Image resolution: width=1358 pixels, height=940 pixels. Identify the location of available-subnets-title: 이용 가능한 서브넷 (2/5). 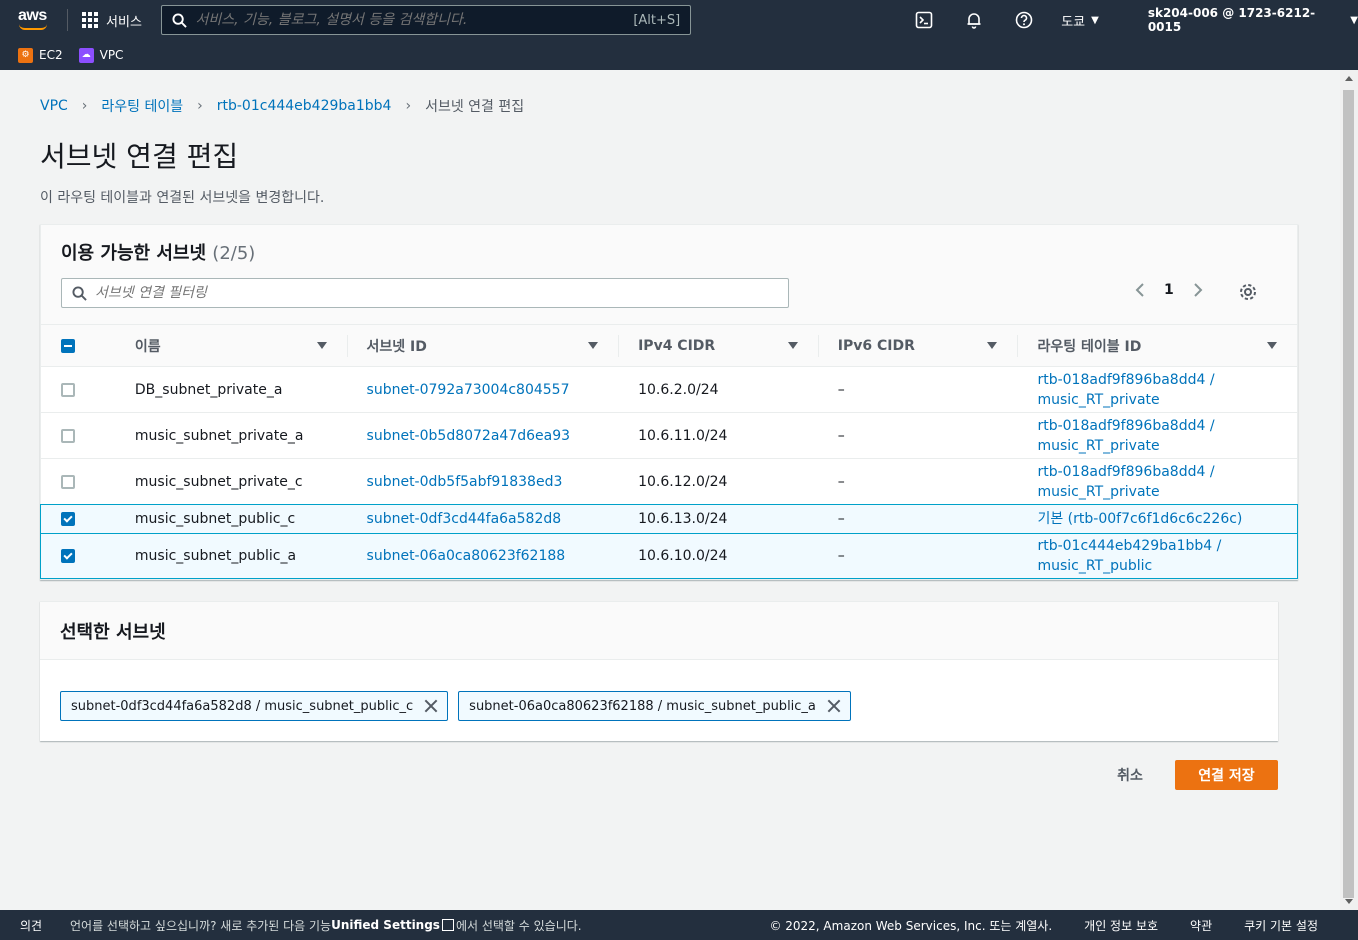
(158, 252).